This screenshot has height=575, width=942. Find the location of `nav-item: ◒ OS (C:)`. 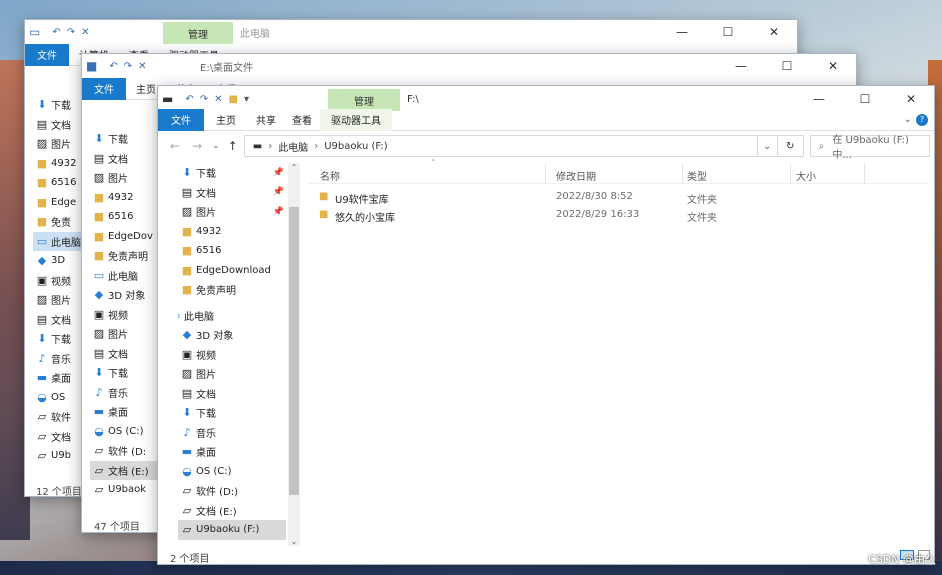

nav-item: ◒ OS (C:) is located at coordinates (125, 432).